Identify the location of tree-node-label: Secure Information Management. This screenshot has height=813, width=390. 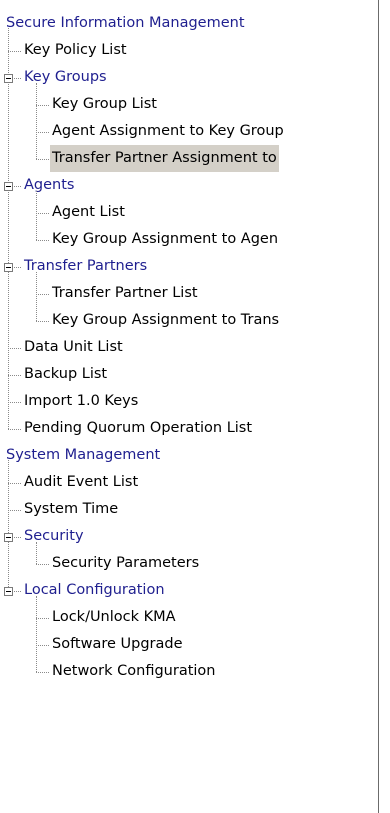
(125, 23).